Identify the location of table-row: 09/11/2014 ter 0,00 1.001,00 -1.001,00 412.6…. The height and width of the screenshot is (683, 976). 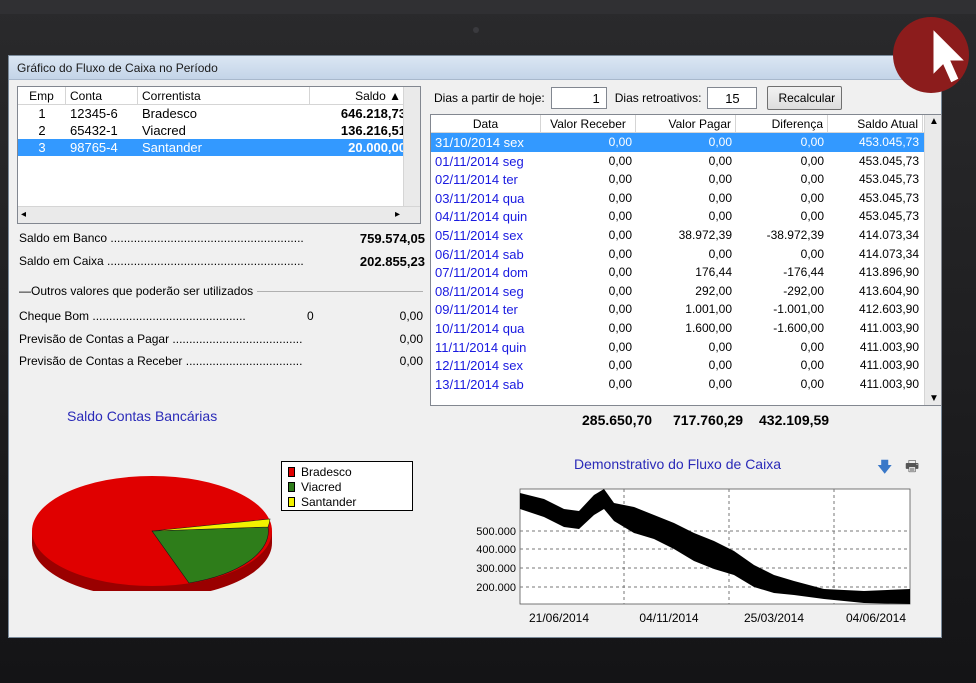
(686, 309).